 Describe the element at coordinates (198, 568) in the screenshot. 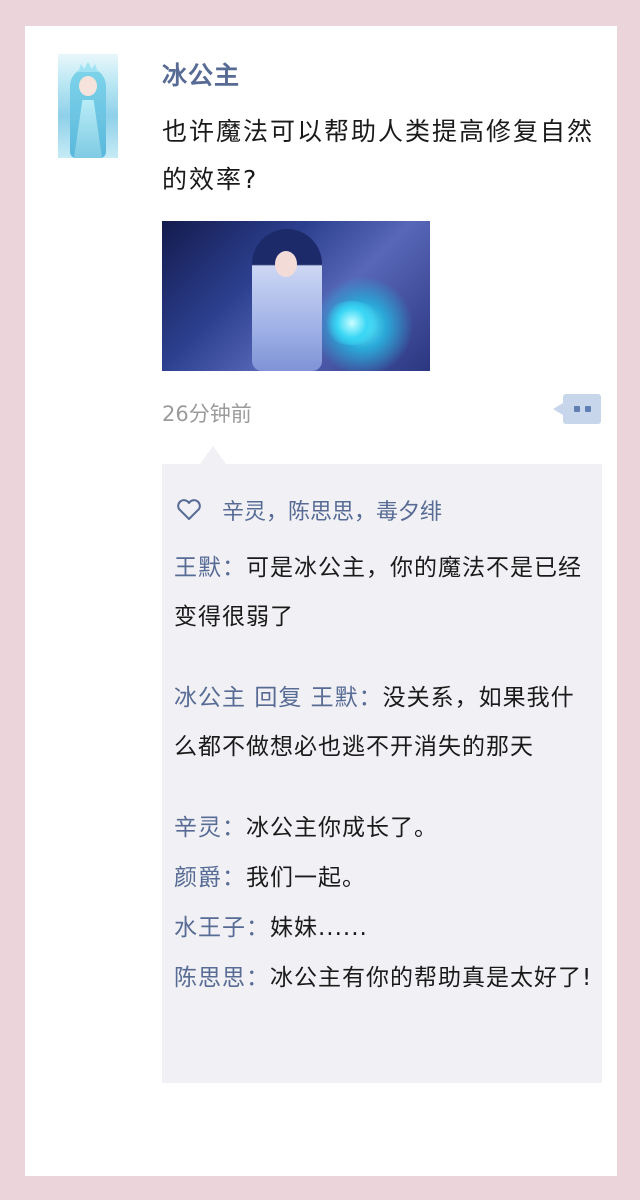

I see `comment-author: 王默` at that location.